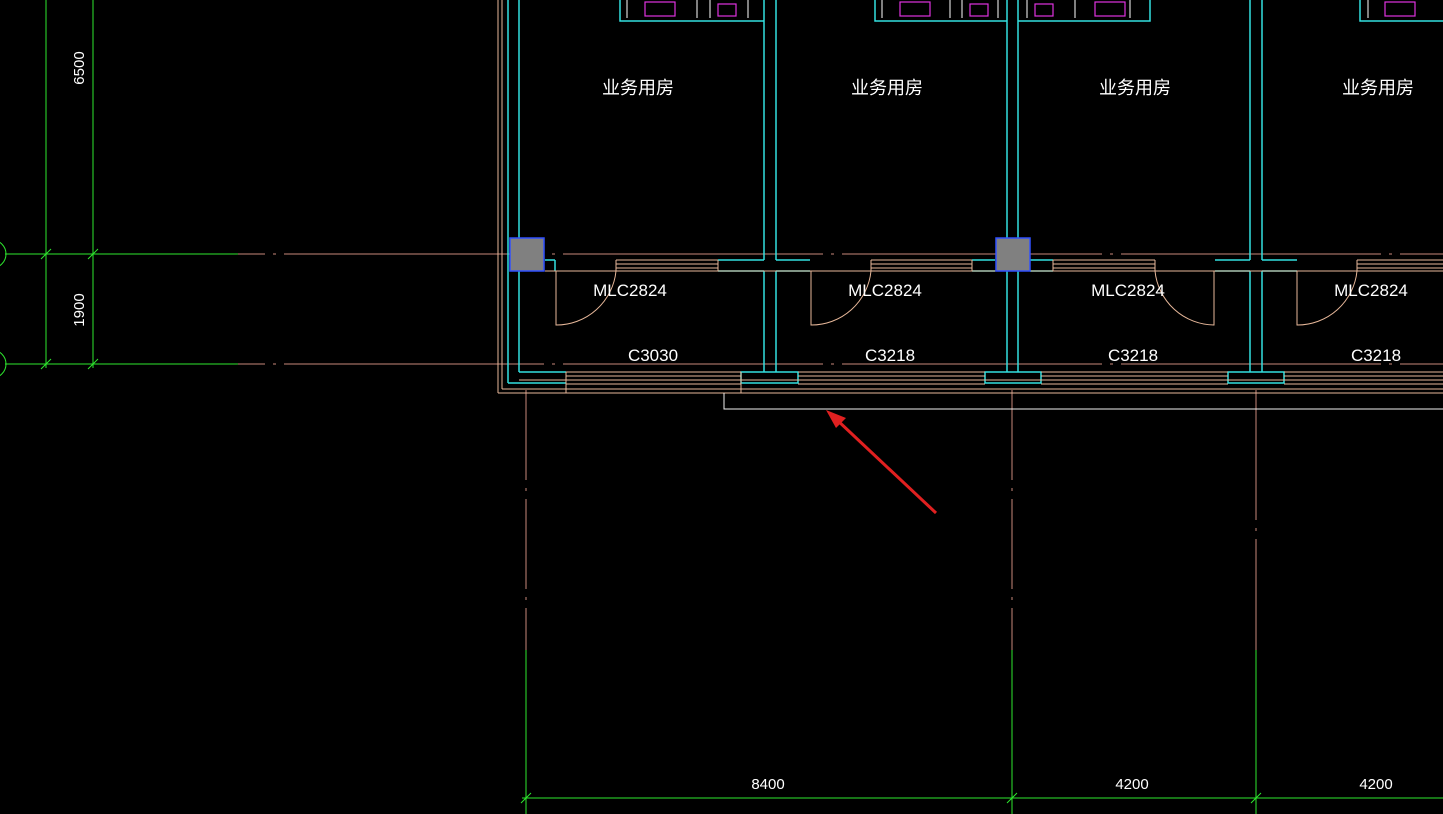 This screenshot has height=814, width=1443. Describe the element at coordinates (653, 382) in the screenshot. I see `window-c3030` at that location.